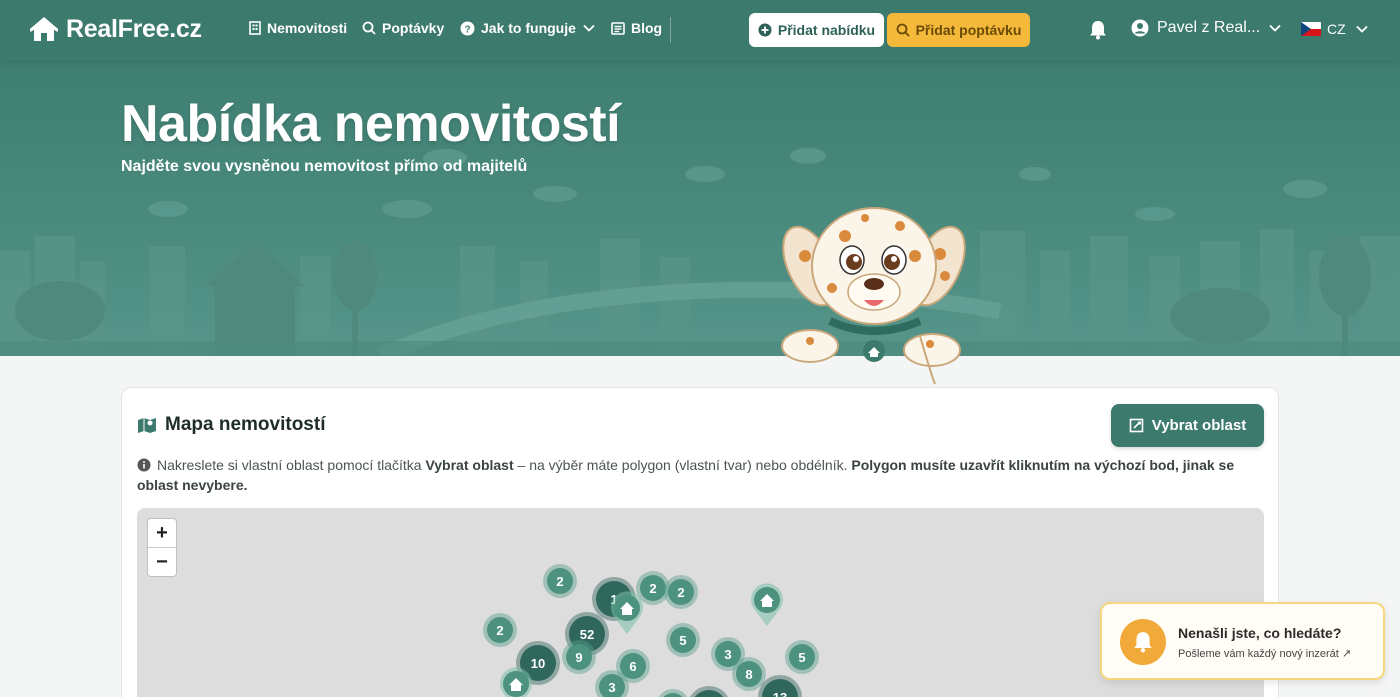 The image size is (1400, 697). I want to click on nav-link-label: Nemovitosti, so click(307, 28).